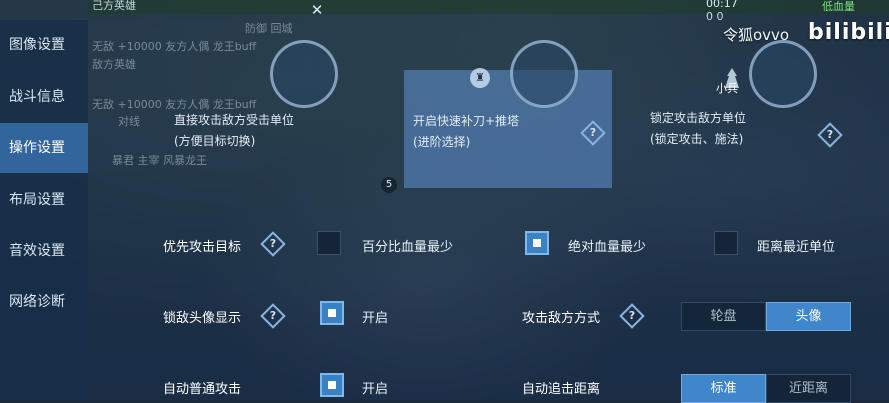  What do you see at coordinates (723, 388) in the screenshot?
I see `chase-distance-standard-option: 标准` at bounding box center [723, 388].